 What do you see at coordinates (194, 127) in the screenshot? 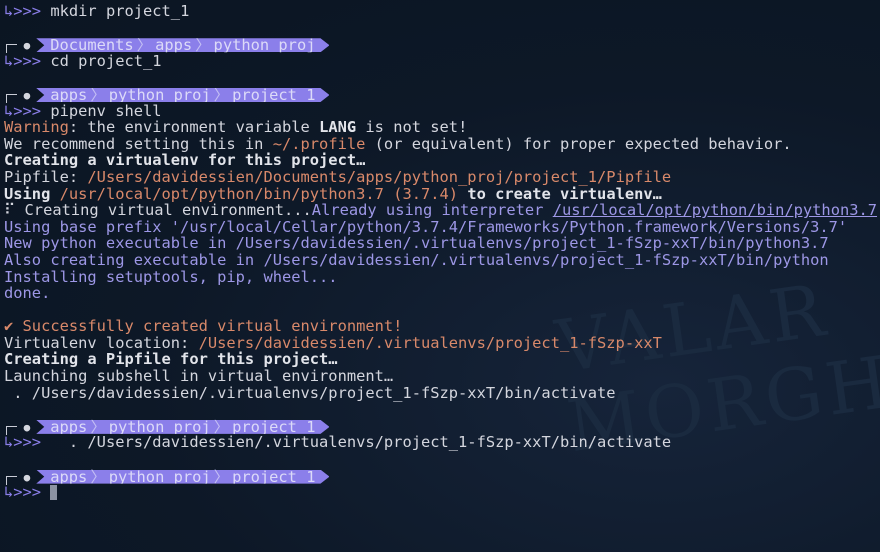
I see `output-text: : the environment variable` at bounding box center [194, 127].